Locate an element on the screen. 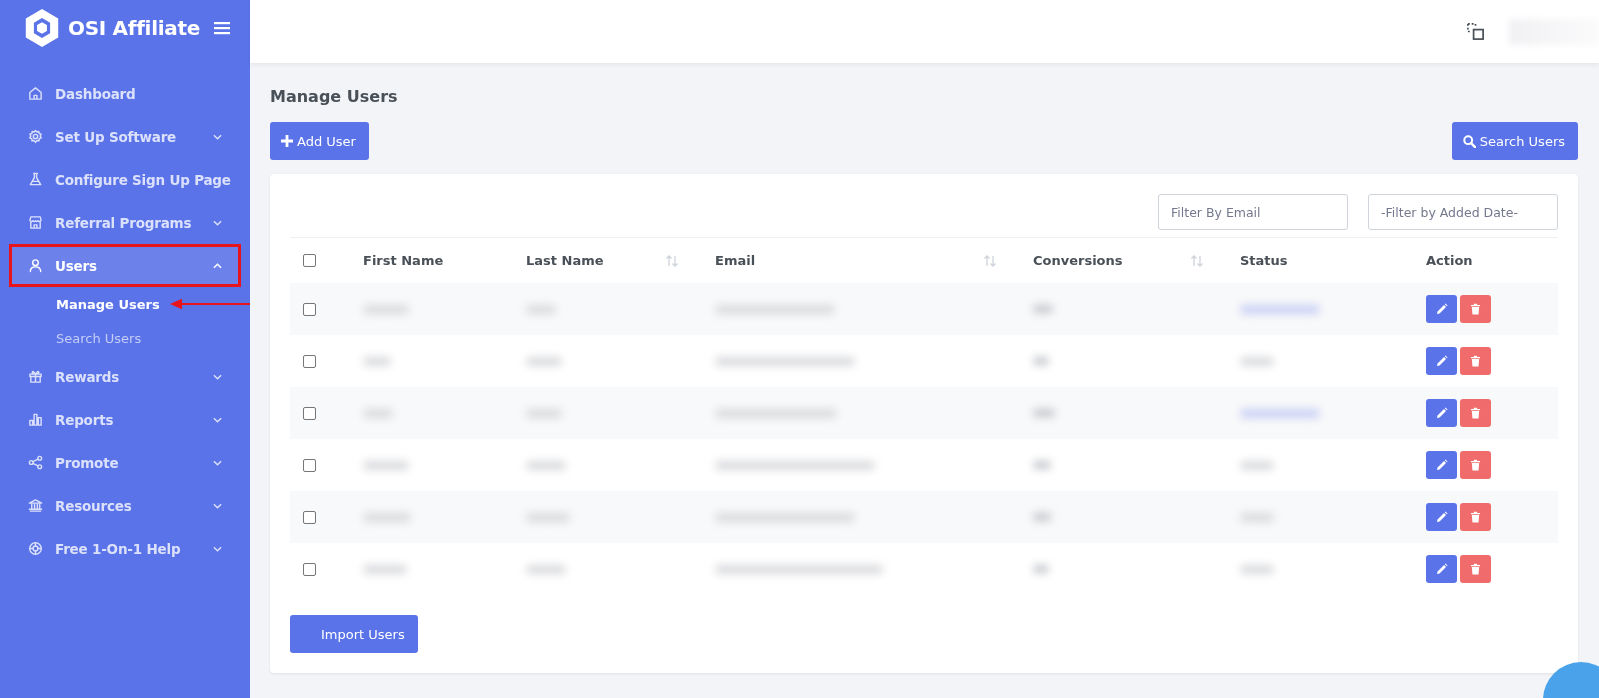  add-user-button: Add User is located at coordinates (319, 141).